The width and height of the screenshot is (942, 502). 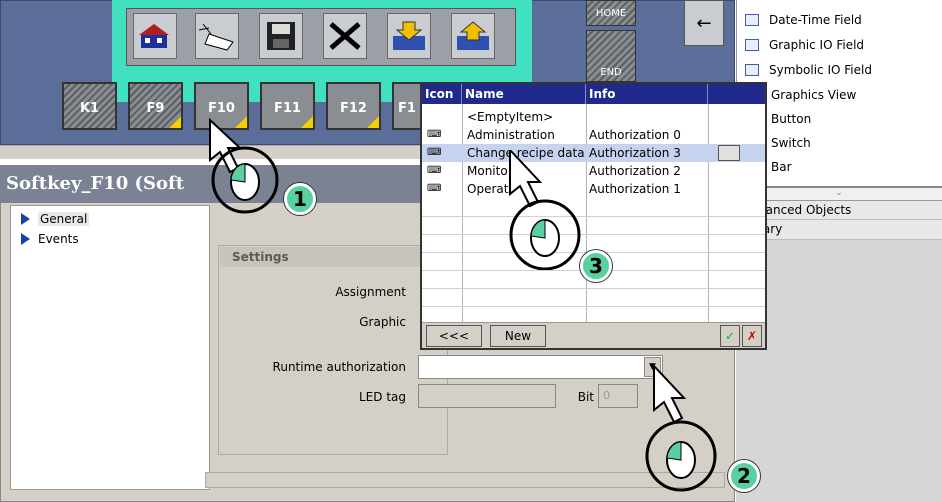 I want to click on row-name: <EmptyItem>, so click(x=510, y=117).